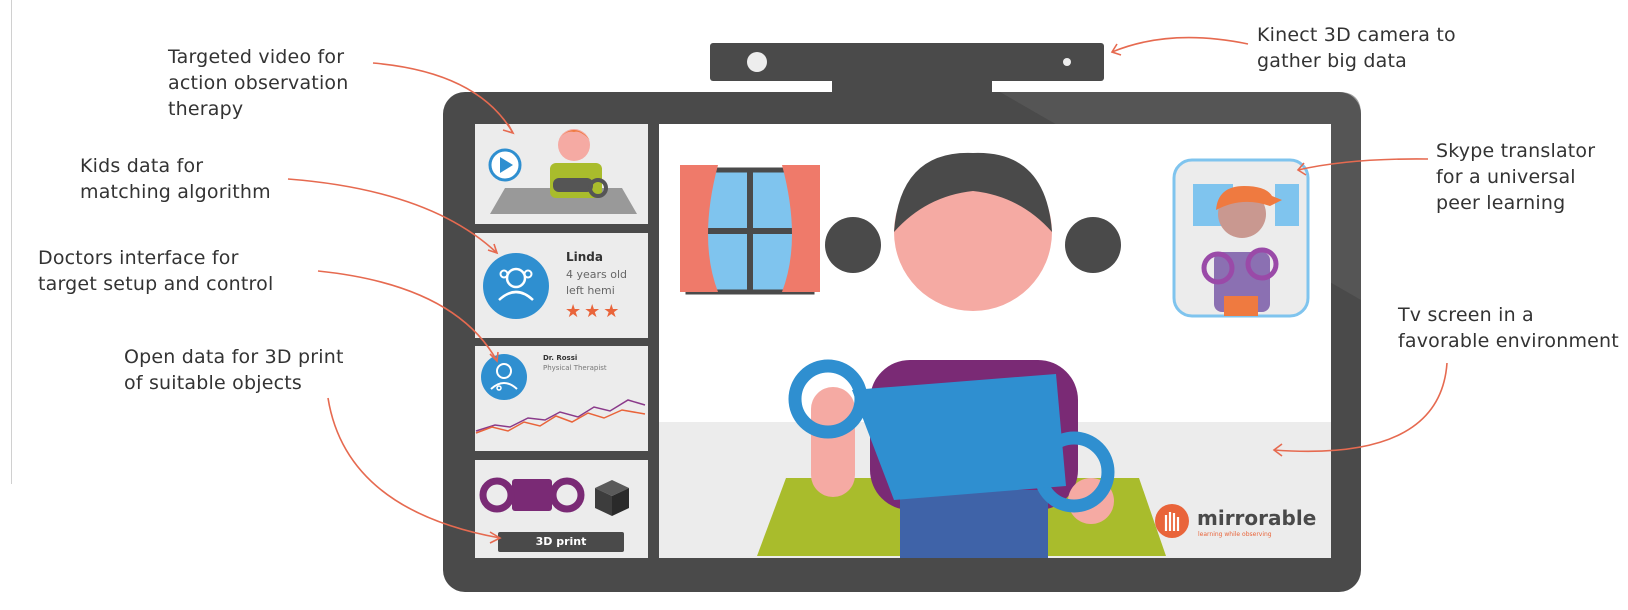  Describe the element at coordinates (575, 368) in the screenshot. I see `doctor-role: Physical Therapist` at that location.